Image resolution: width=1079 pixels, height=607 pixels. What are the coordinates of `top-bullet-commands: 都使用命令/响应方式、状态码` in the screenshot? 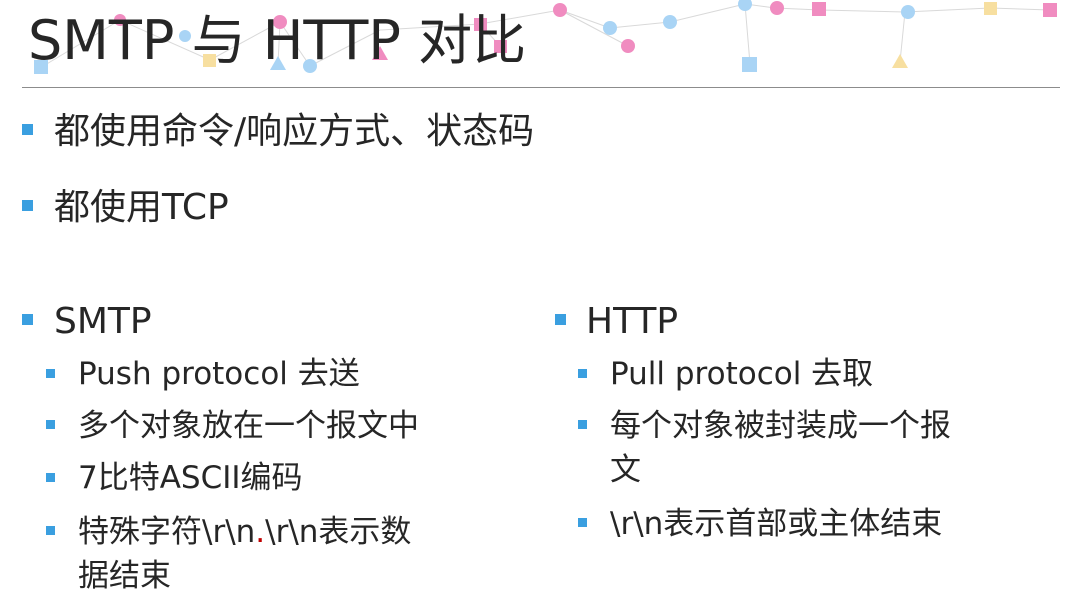 It's located at (294, 131).